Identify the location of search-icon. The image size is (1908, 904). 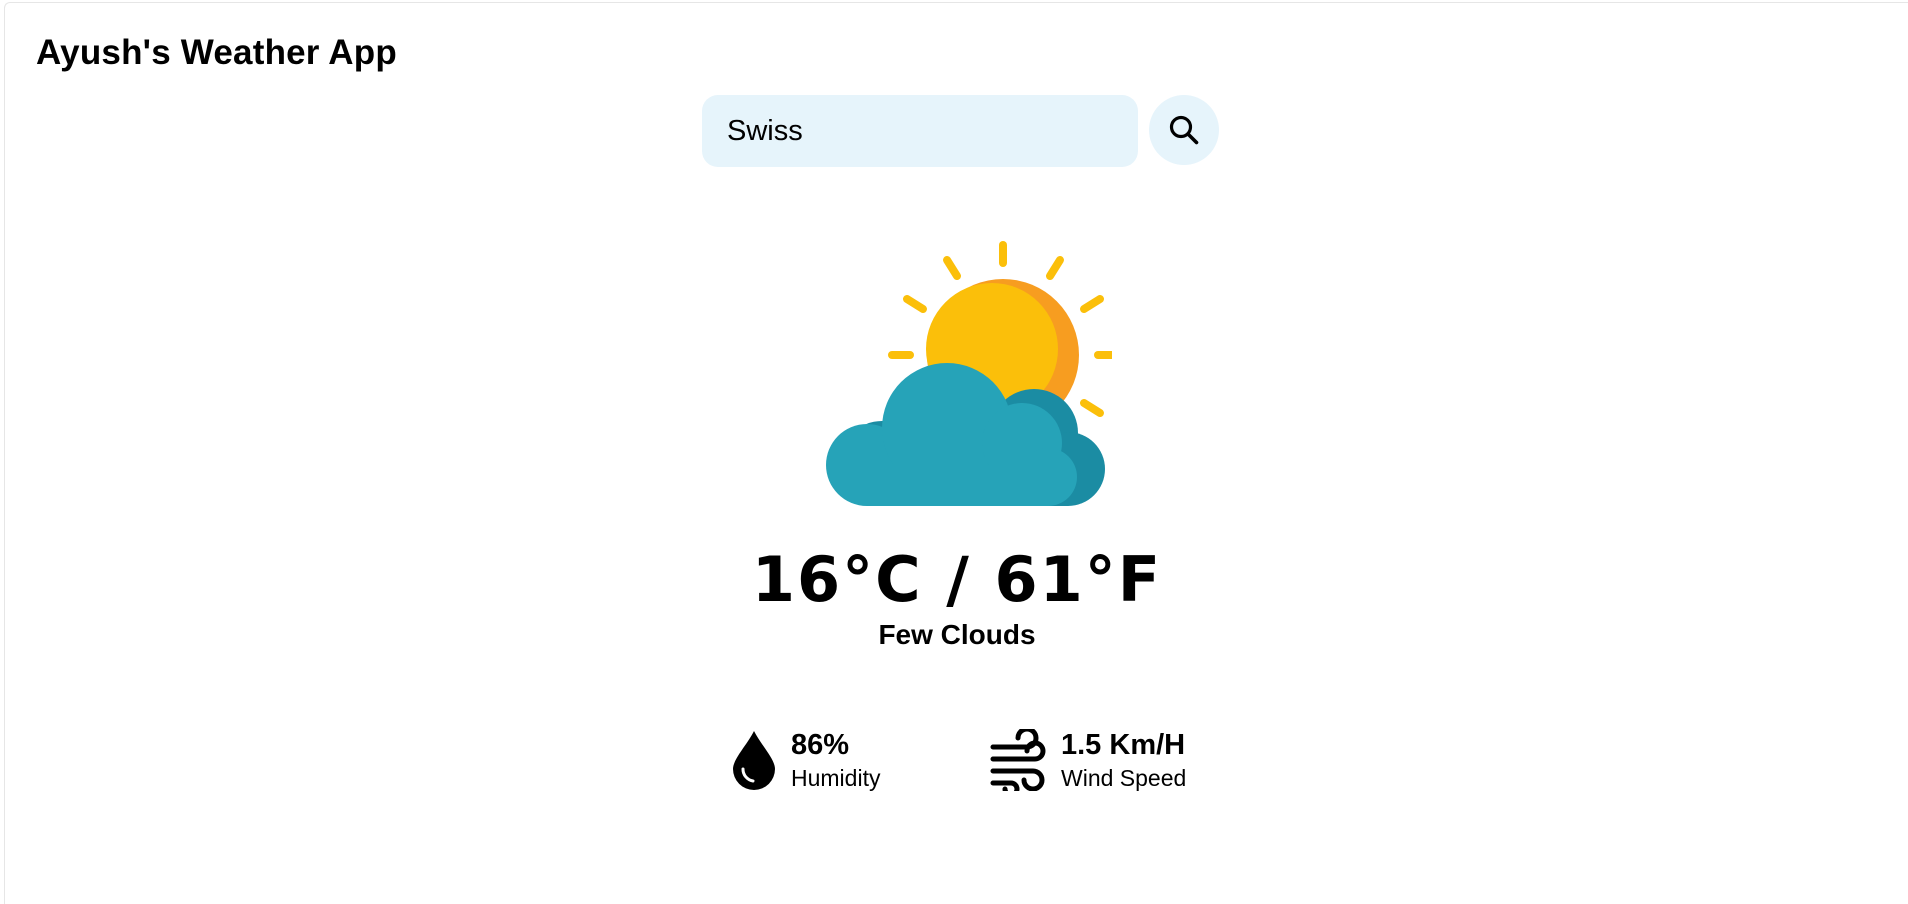
(1184, 130).